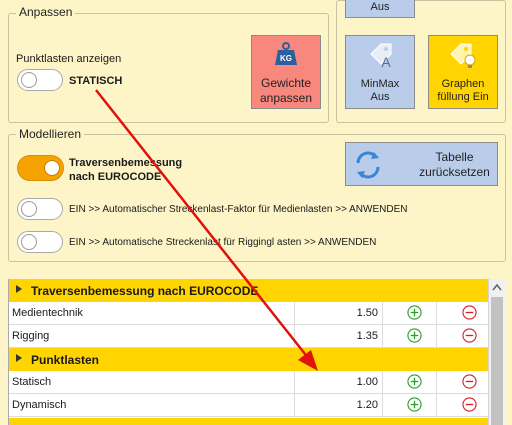 Image resolution: width=512 pixels, height=425 pixels. I want to click on medien-toggle, so click(40, 209).